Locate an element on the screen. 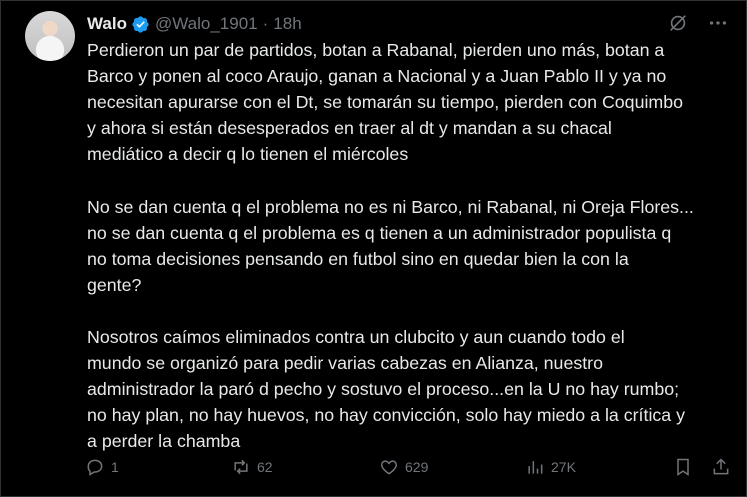 The height and width of the screenshot is (497, 747). author-handle: @Walo_1901 is located at coordinates (206, 24).